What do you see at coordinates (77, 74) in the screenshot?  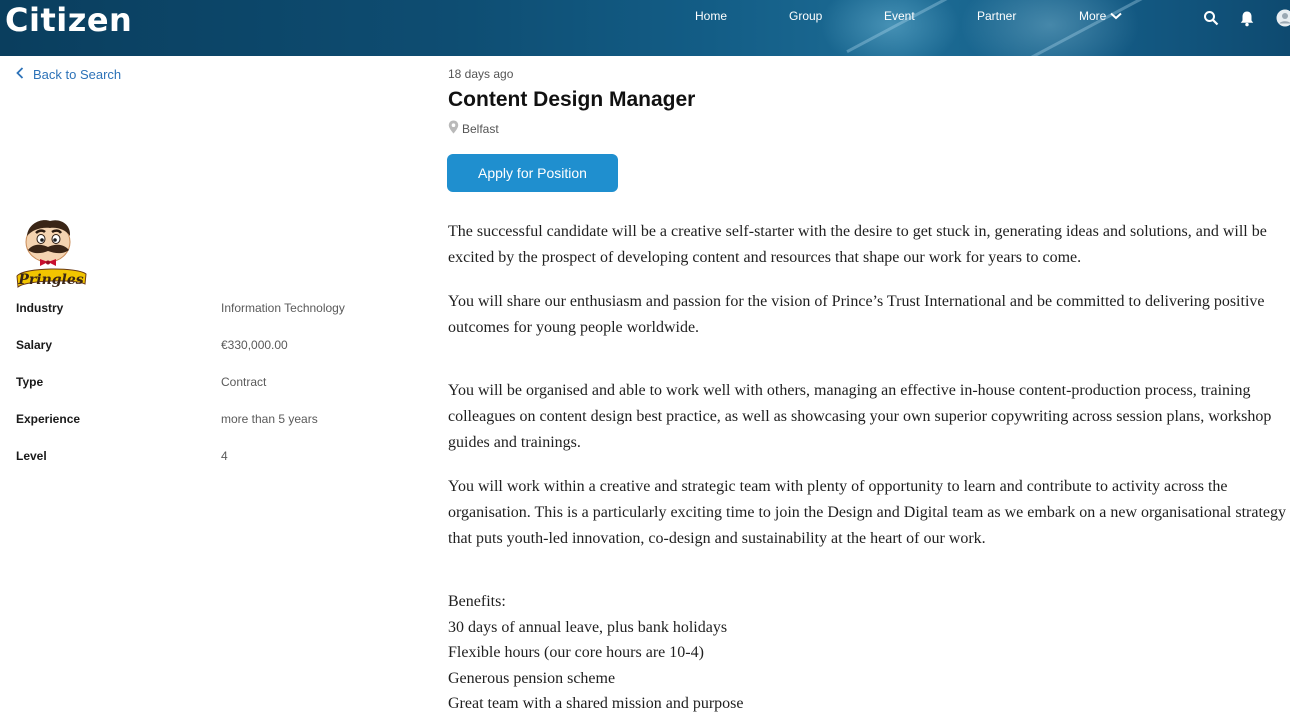 I see `back-to-search-label: Back to Search` at bounding box center [77, 74].